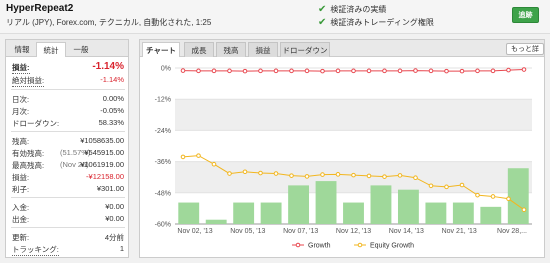 This screenshot has height=263, width=550. Describe the element at coordinates (459, 231) in the screenshot. I see `x-tick-label: Nov 21, '13` at that location.